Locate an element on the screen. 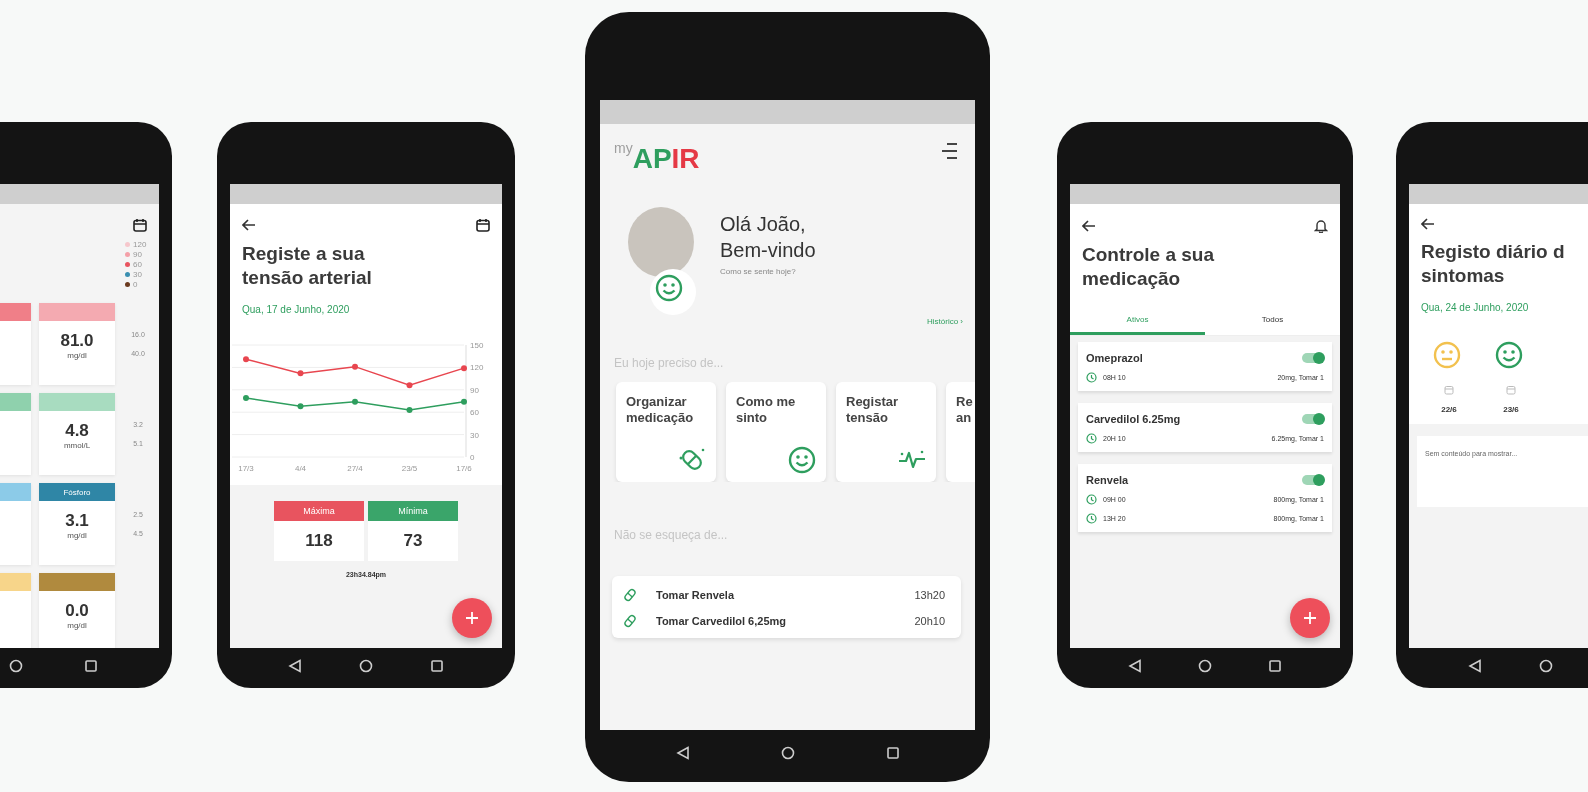 The width and height of the screenshot is (1588, 792). axis-tick-label: 150 is located at coordinates (477, 345).